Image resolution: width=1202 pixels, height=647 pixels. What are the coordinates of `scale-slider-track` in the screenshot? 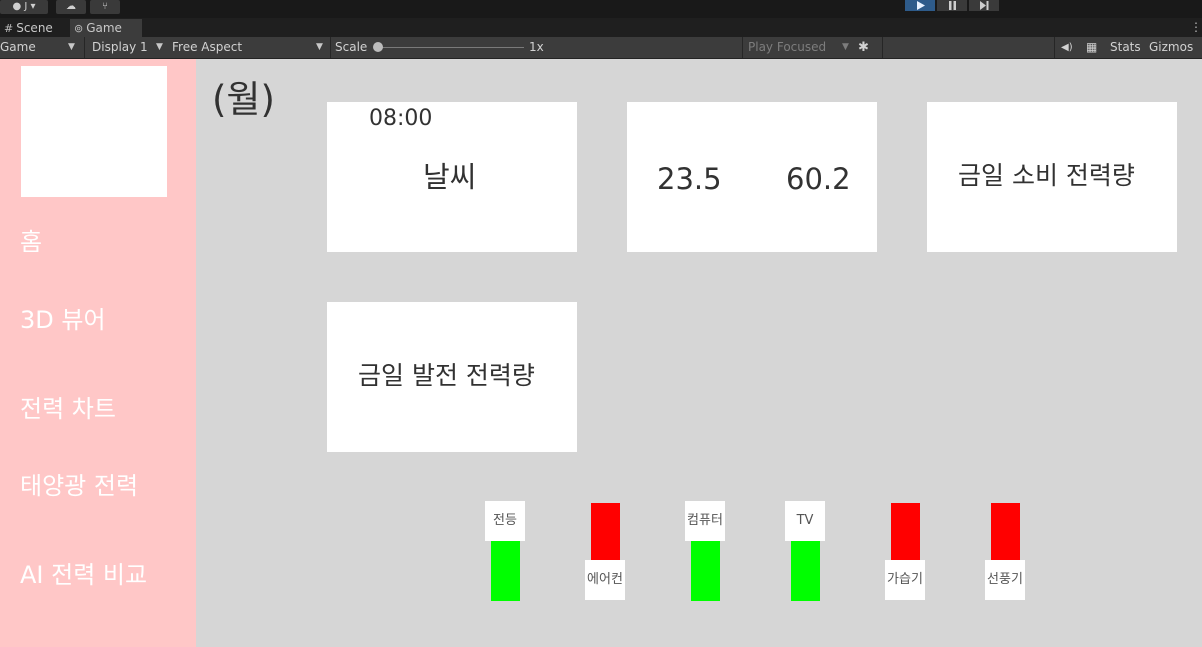 It's located at (451, 47).